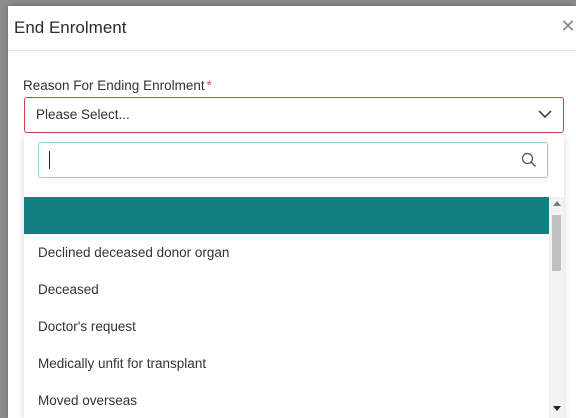  Describe the element at coordinates (528, 159) in the screenshot. I see `search-icon` at that location.